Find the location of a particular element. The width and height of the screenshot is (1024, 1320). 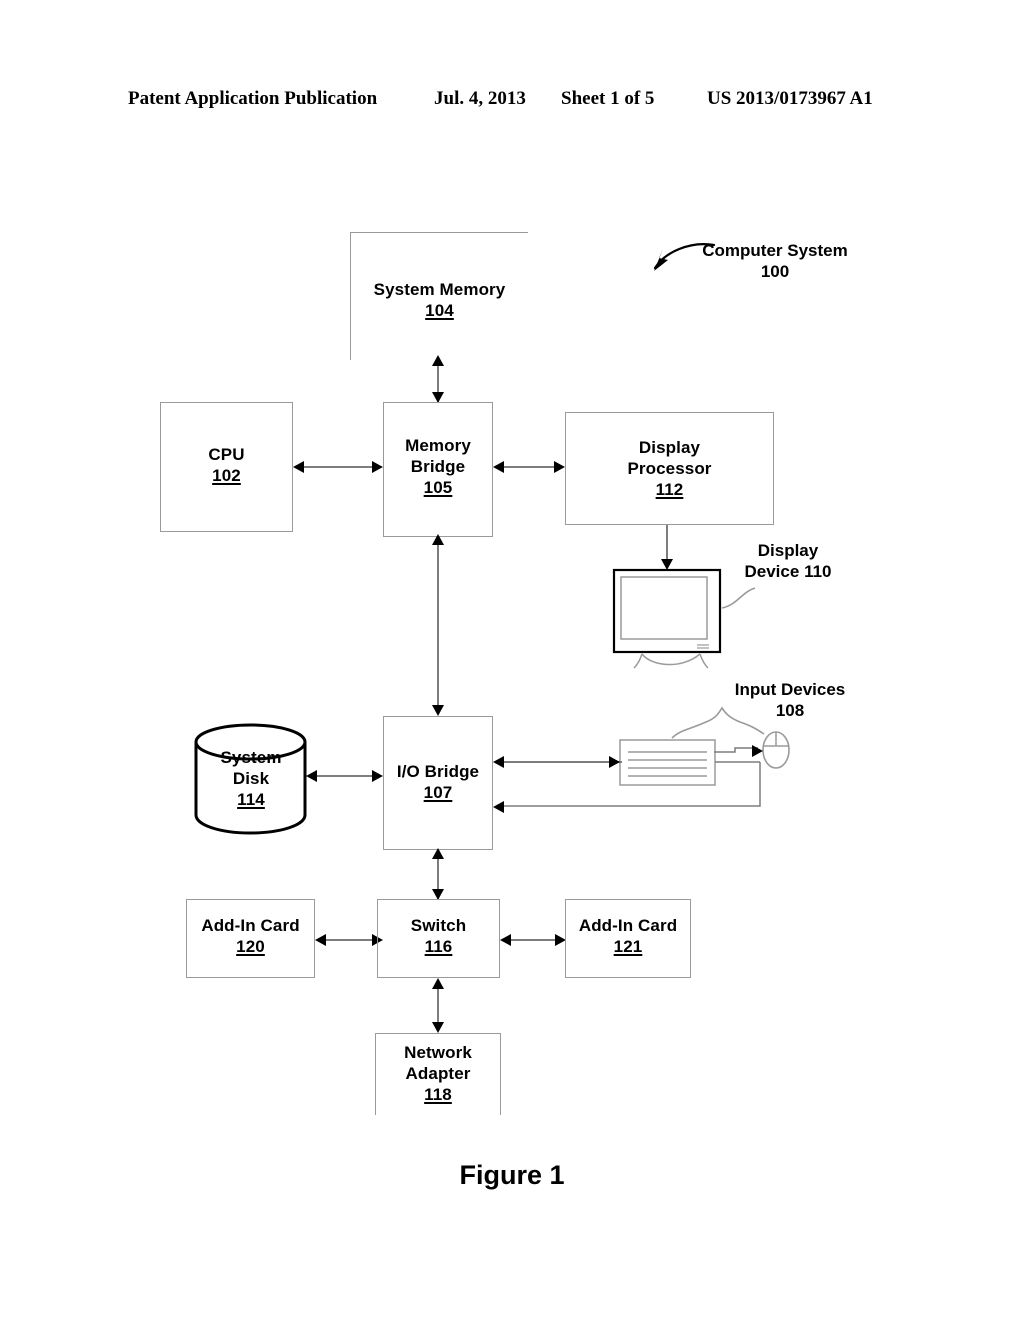

io-bridge-ref: 107 is located at coordinates (438, 792).